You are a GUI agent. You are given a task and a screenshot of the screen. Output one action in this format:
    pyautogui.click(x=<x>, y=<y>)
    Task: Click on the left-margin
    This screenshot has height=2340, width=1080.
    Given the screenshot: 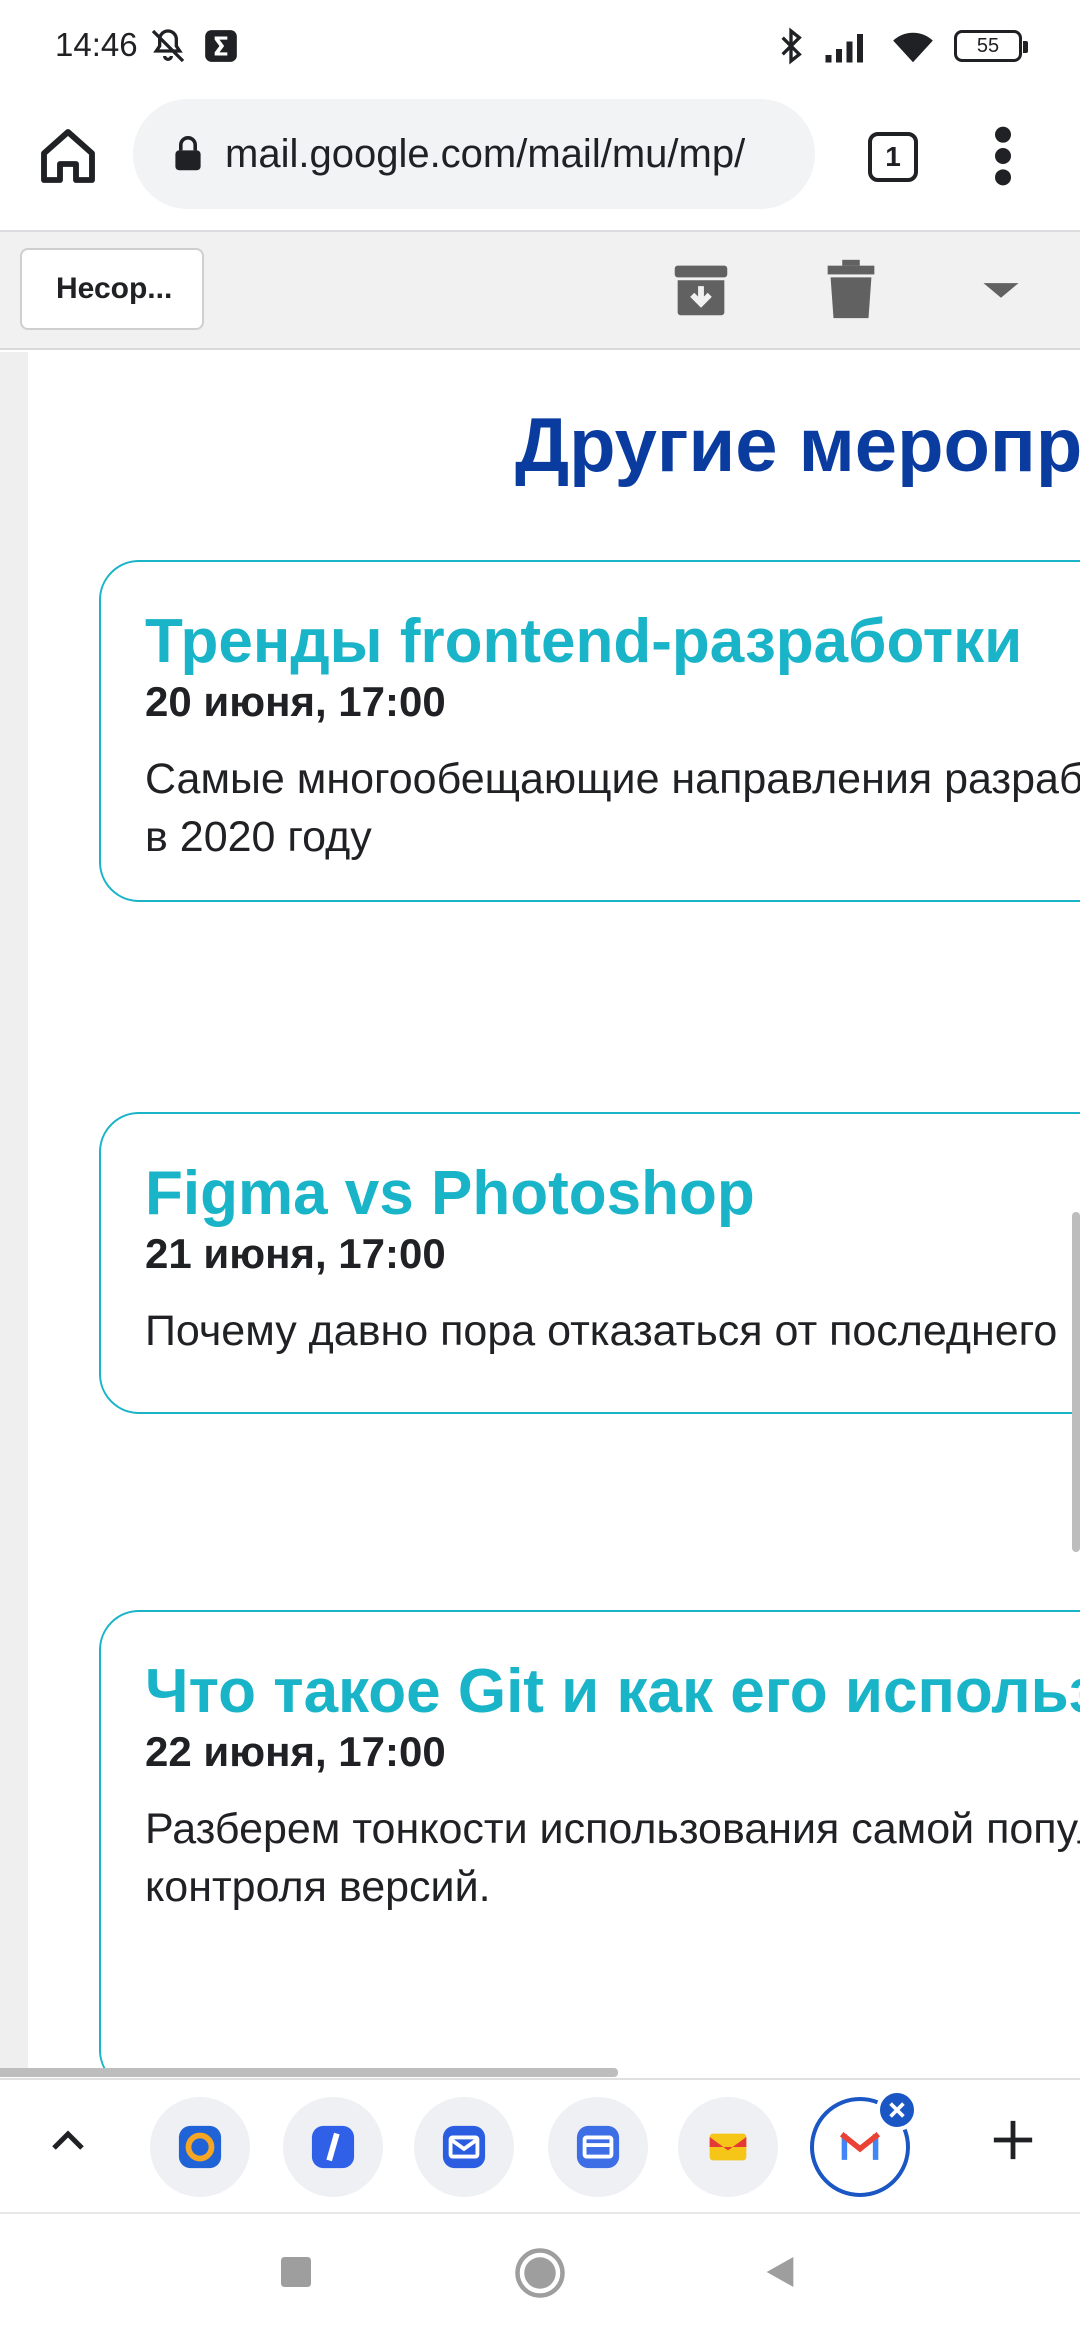 What is the action you would take?
    pyautogui.click(x=14, y=1212)
    